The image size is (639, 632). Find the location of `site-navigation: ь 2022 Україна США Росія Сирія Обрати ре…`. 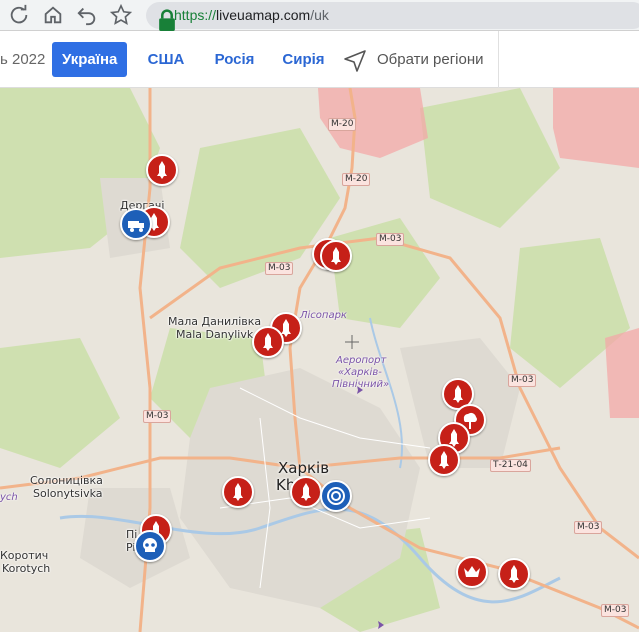

site-navigation: ь 2022 Україна США Росія Сирія Обрати ре… is located at coordinates (319, 59).